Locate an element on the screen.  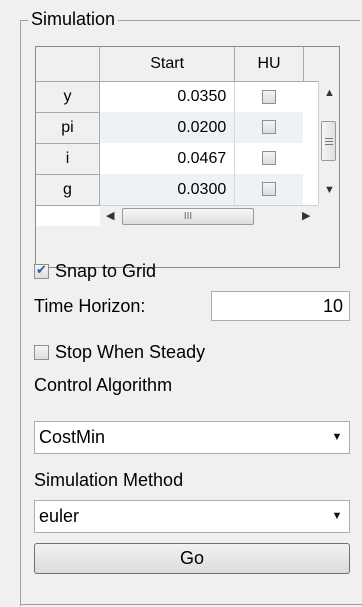
horizontal-scroll-thumb: III is located at coordinates (188, 216).